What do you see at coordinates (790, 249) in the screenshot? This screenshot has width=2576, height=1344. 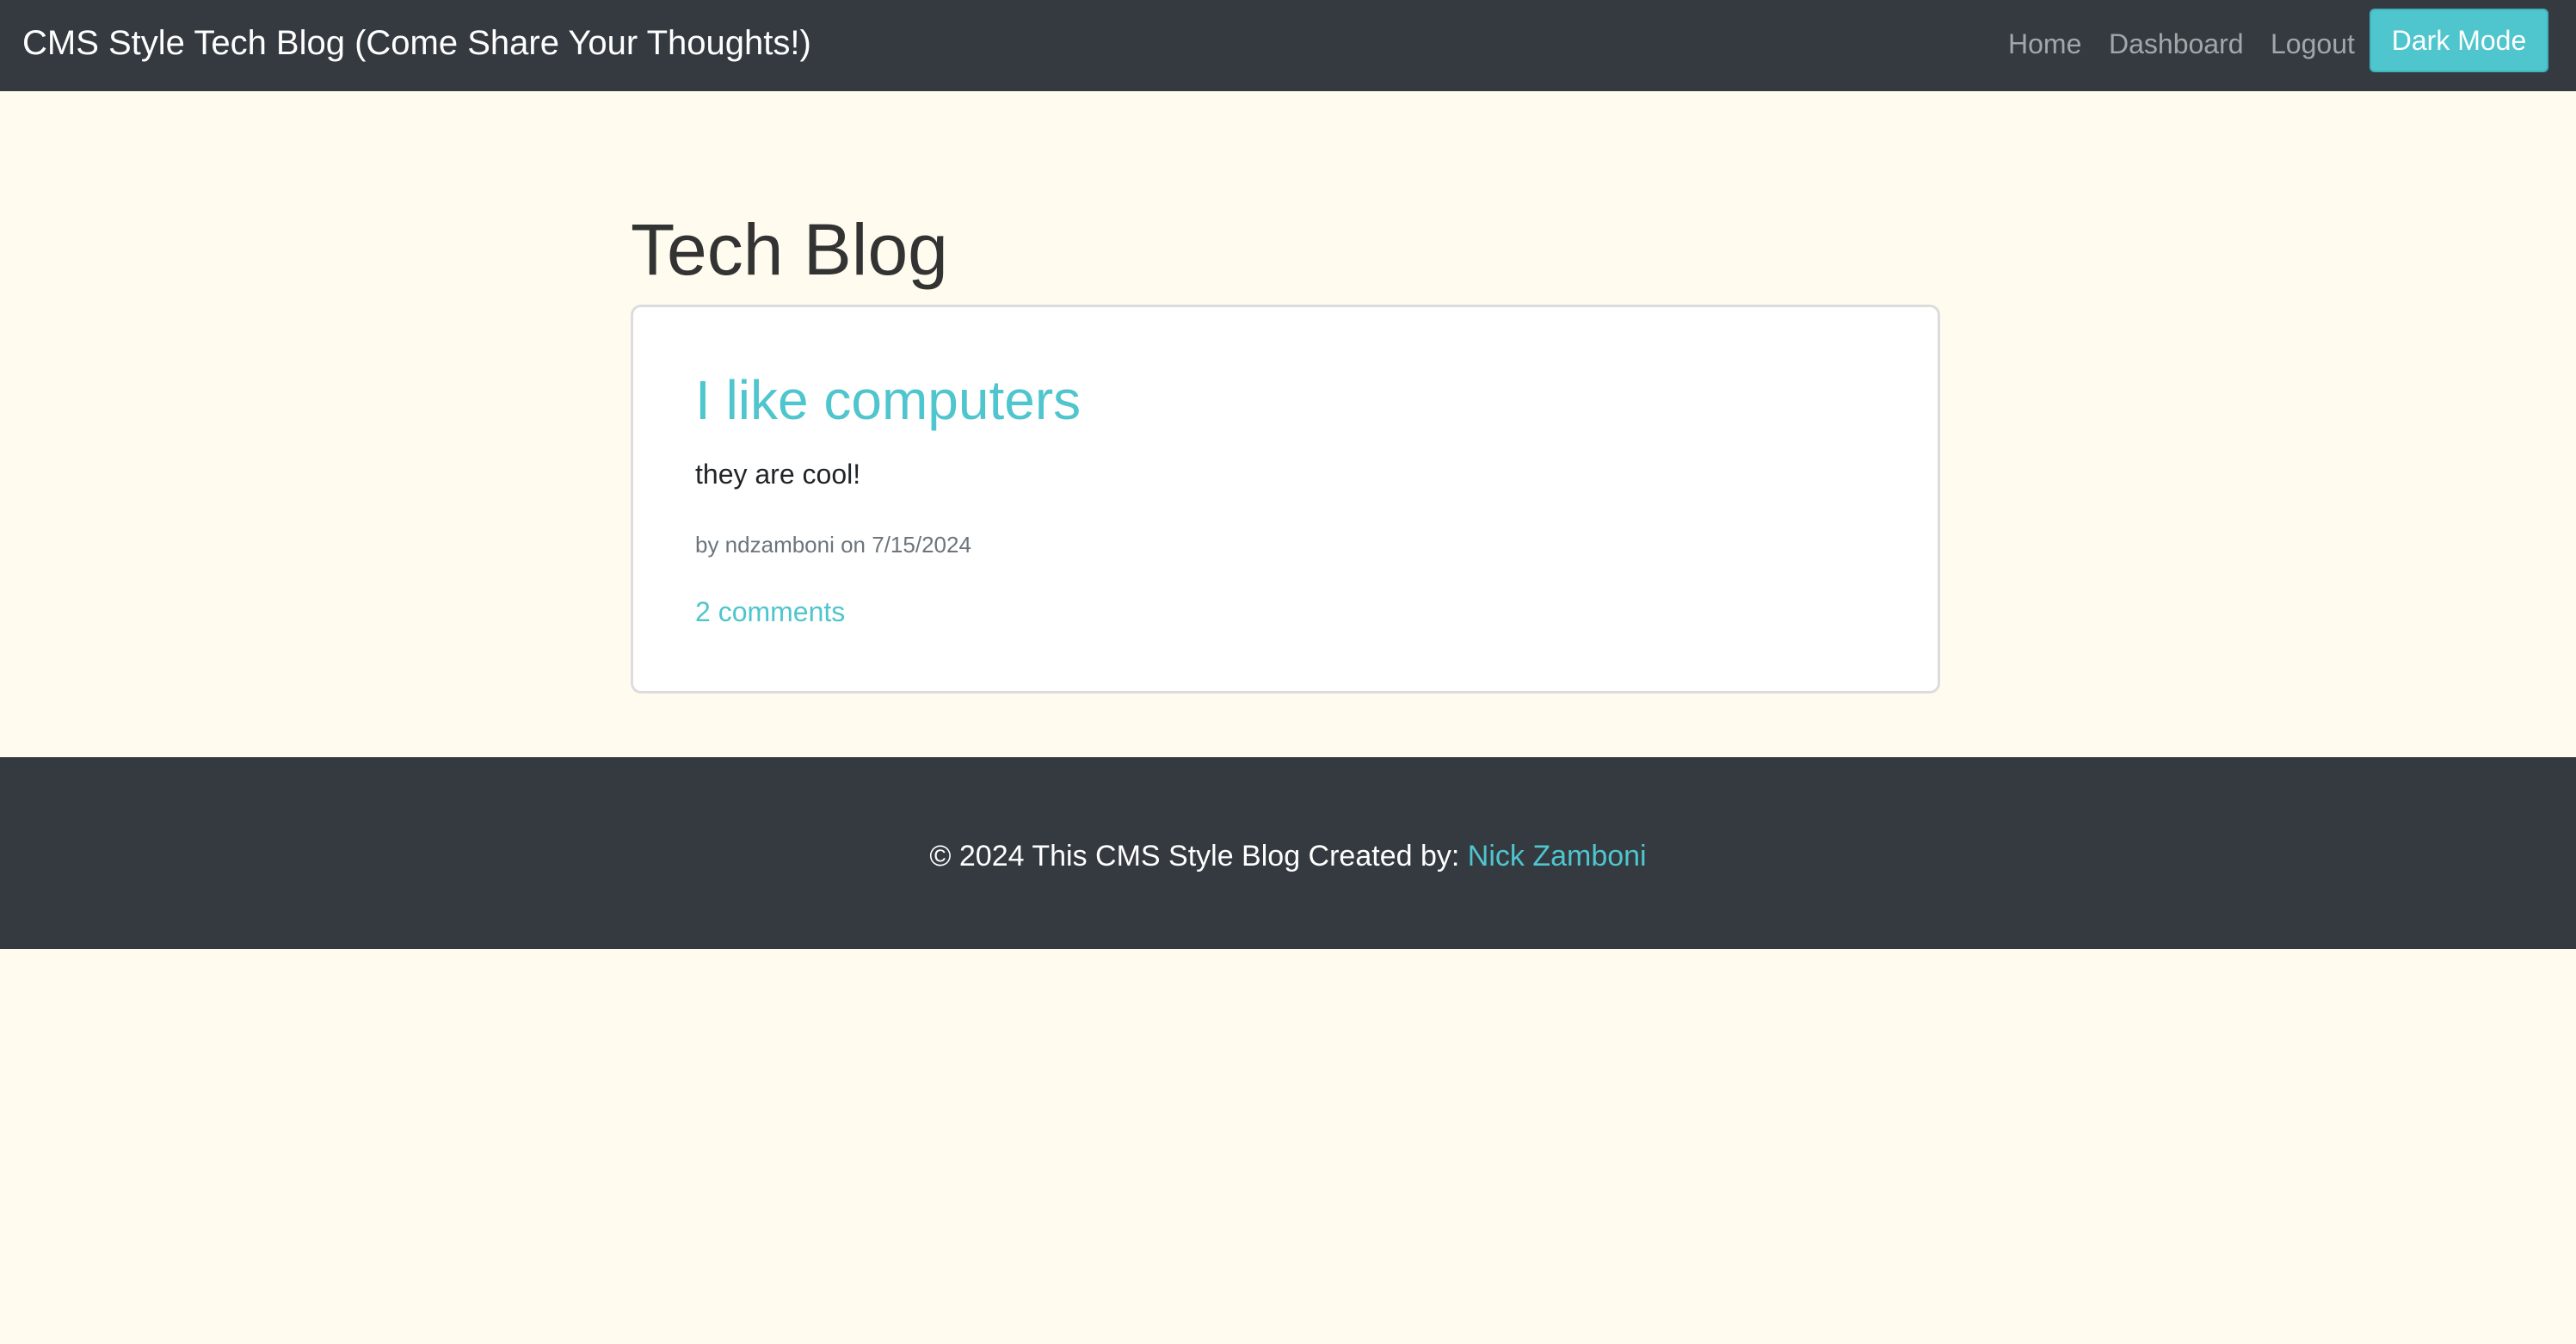 I see `page-title: Tech Blog` at bounding box center [790, 249].